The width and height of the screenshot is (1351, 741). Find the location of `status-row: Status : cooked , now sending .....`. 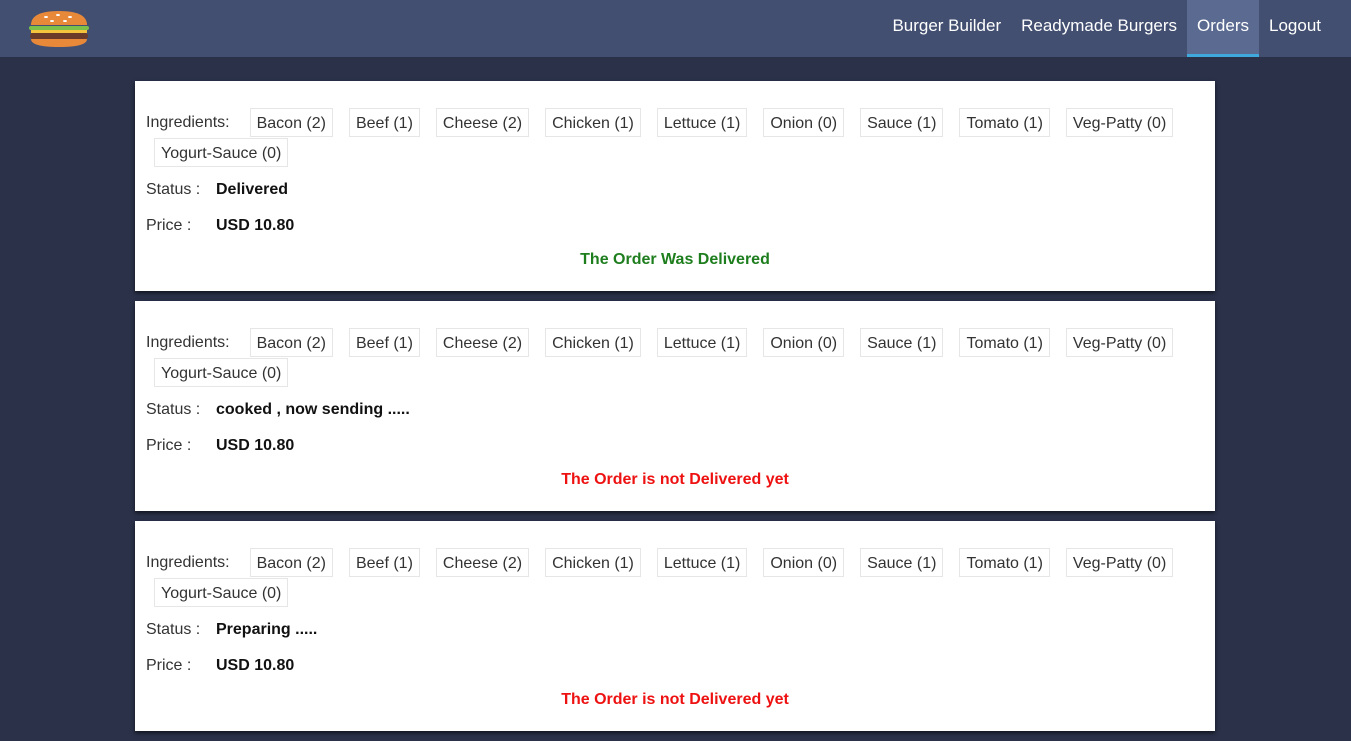

status-row: Status : cooked , now sending ..... is located at coordinates (675, 410).